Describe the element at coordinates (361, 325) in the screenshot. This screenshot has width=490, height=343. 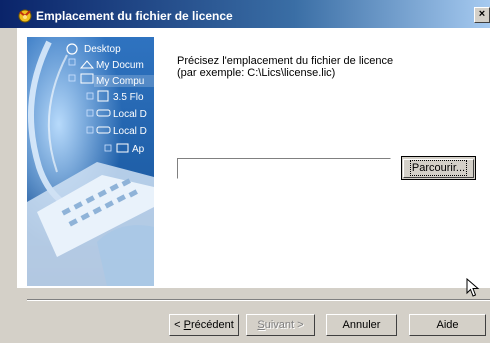
I see `cancel-button: Annuler` at that location.